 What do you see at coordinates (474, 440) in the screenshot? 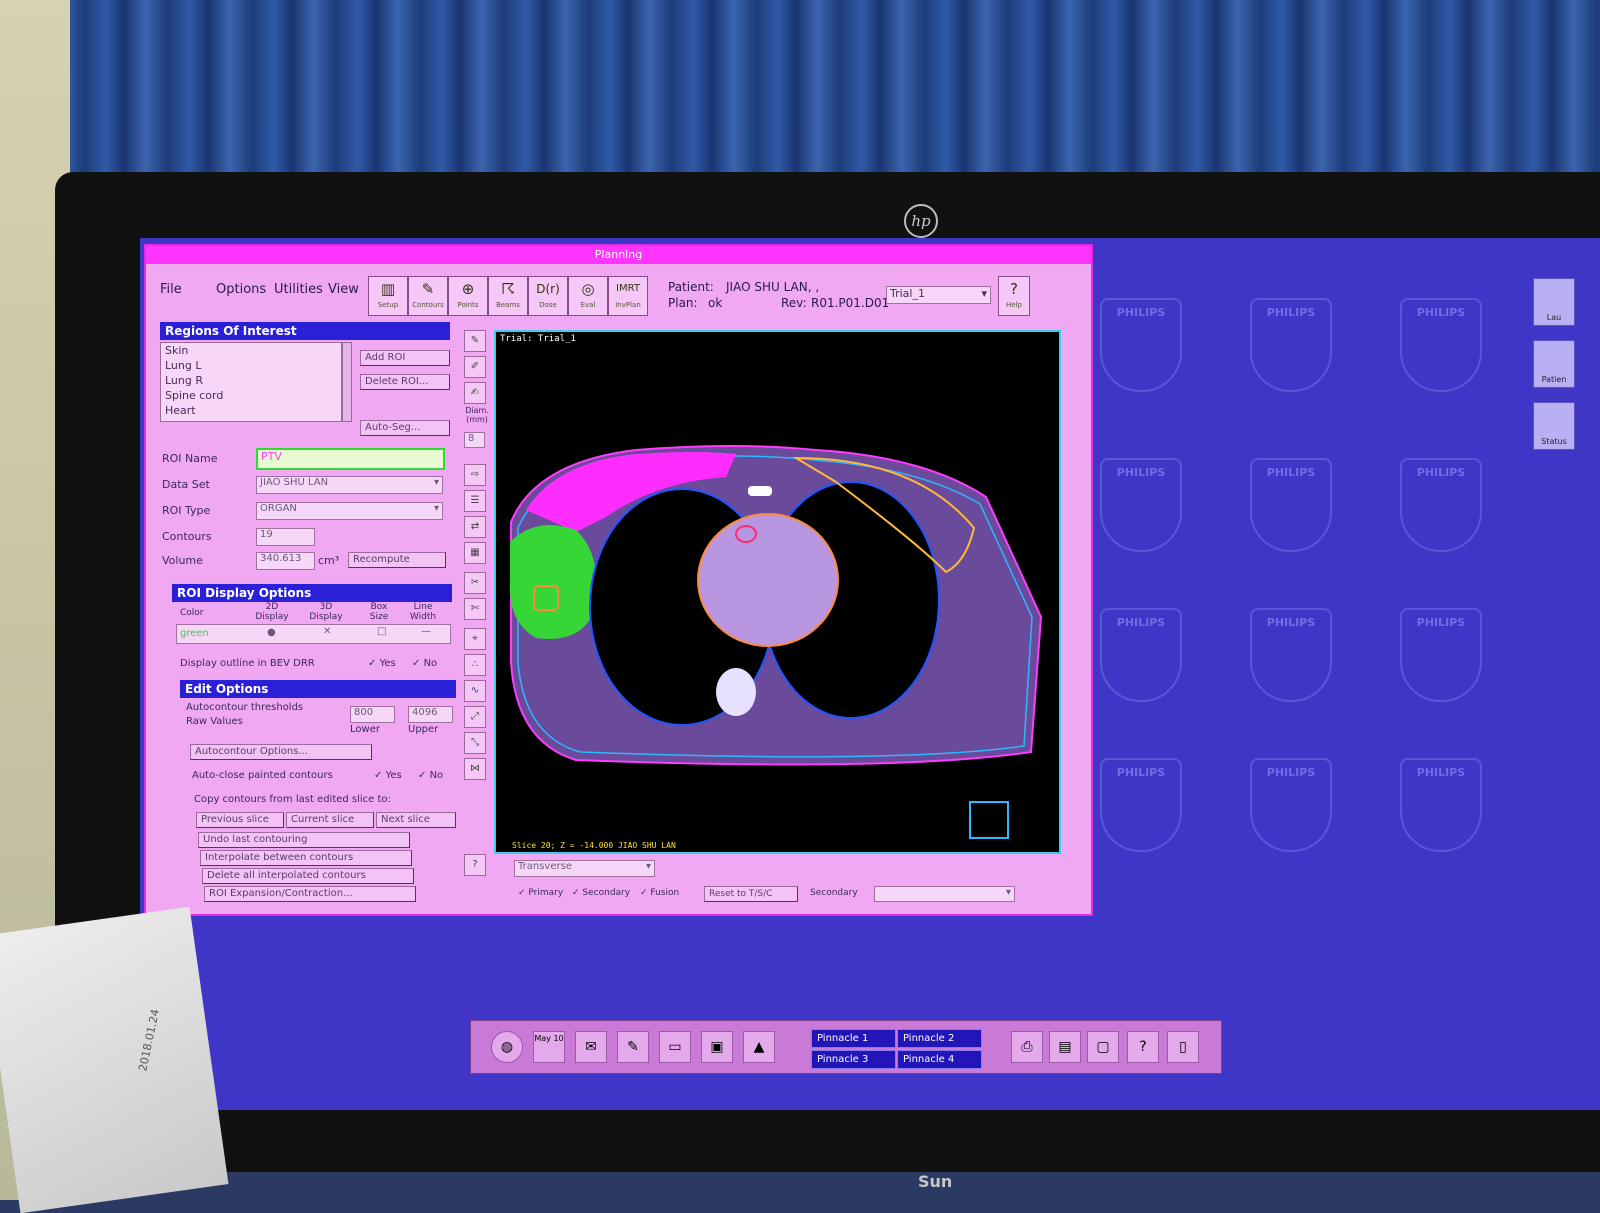
I see `diam-input: 8` at bounding box center [474, 440].